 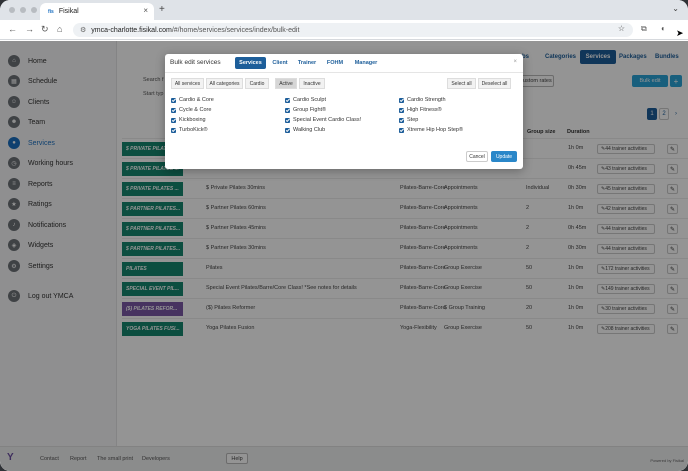 I want to click on forward-arrow-icon: →, so click(x=29, y=29).